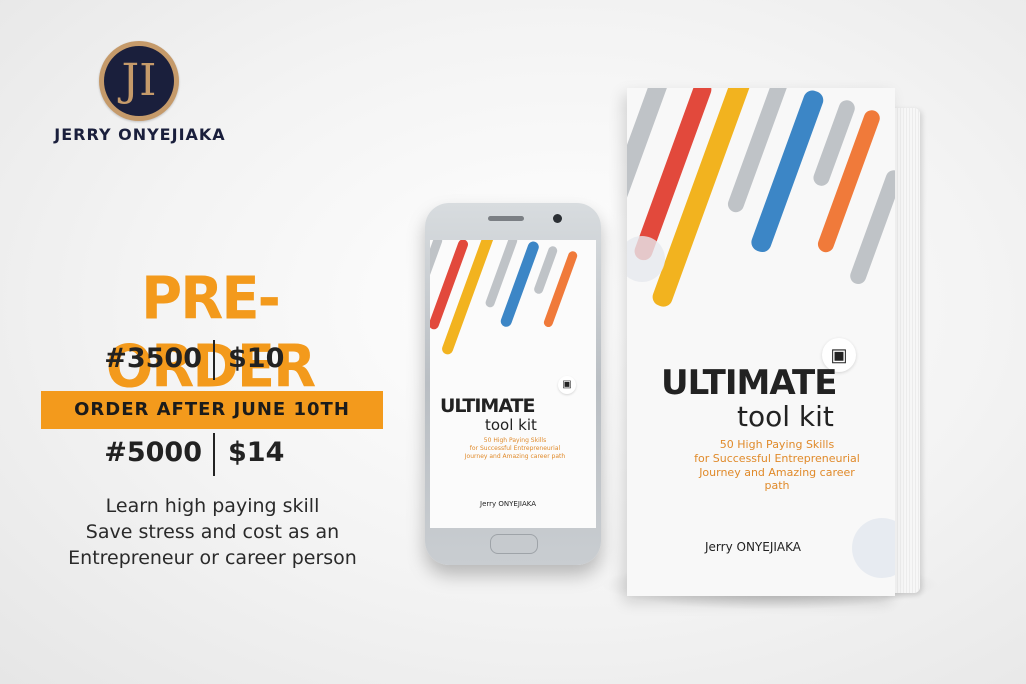 This screenshot has width=1026, height=684. Describe the element at coordinates (515, 448) in the screenshot. I see `phone-subtitle-2: for Successful Entrepreneurial` at that location.